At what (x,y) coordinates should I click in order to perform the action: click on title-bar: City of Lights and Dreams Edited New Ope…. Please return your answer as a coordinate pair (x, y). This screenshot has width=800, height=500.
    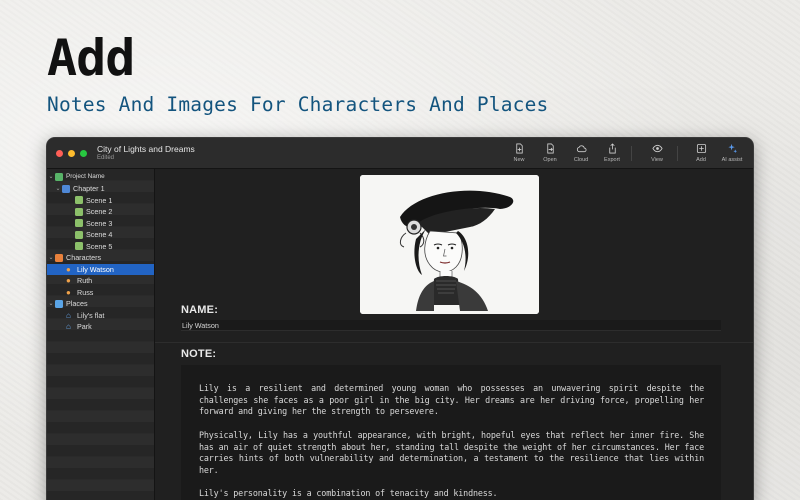
    Looking at the image, I should click on (400, 153).